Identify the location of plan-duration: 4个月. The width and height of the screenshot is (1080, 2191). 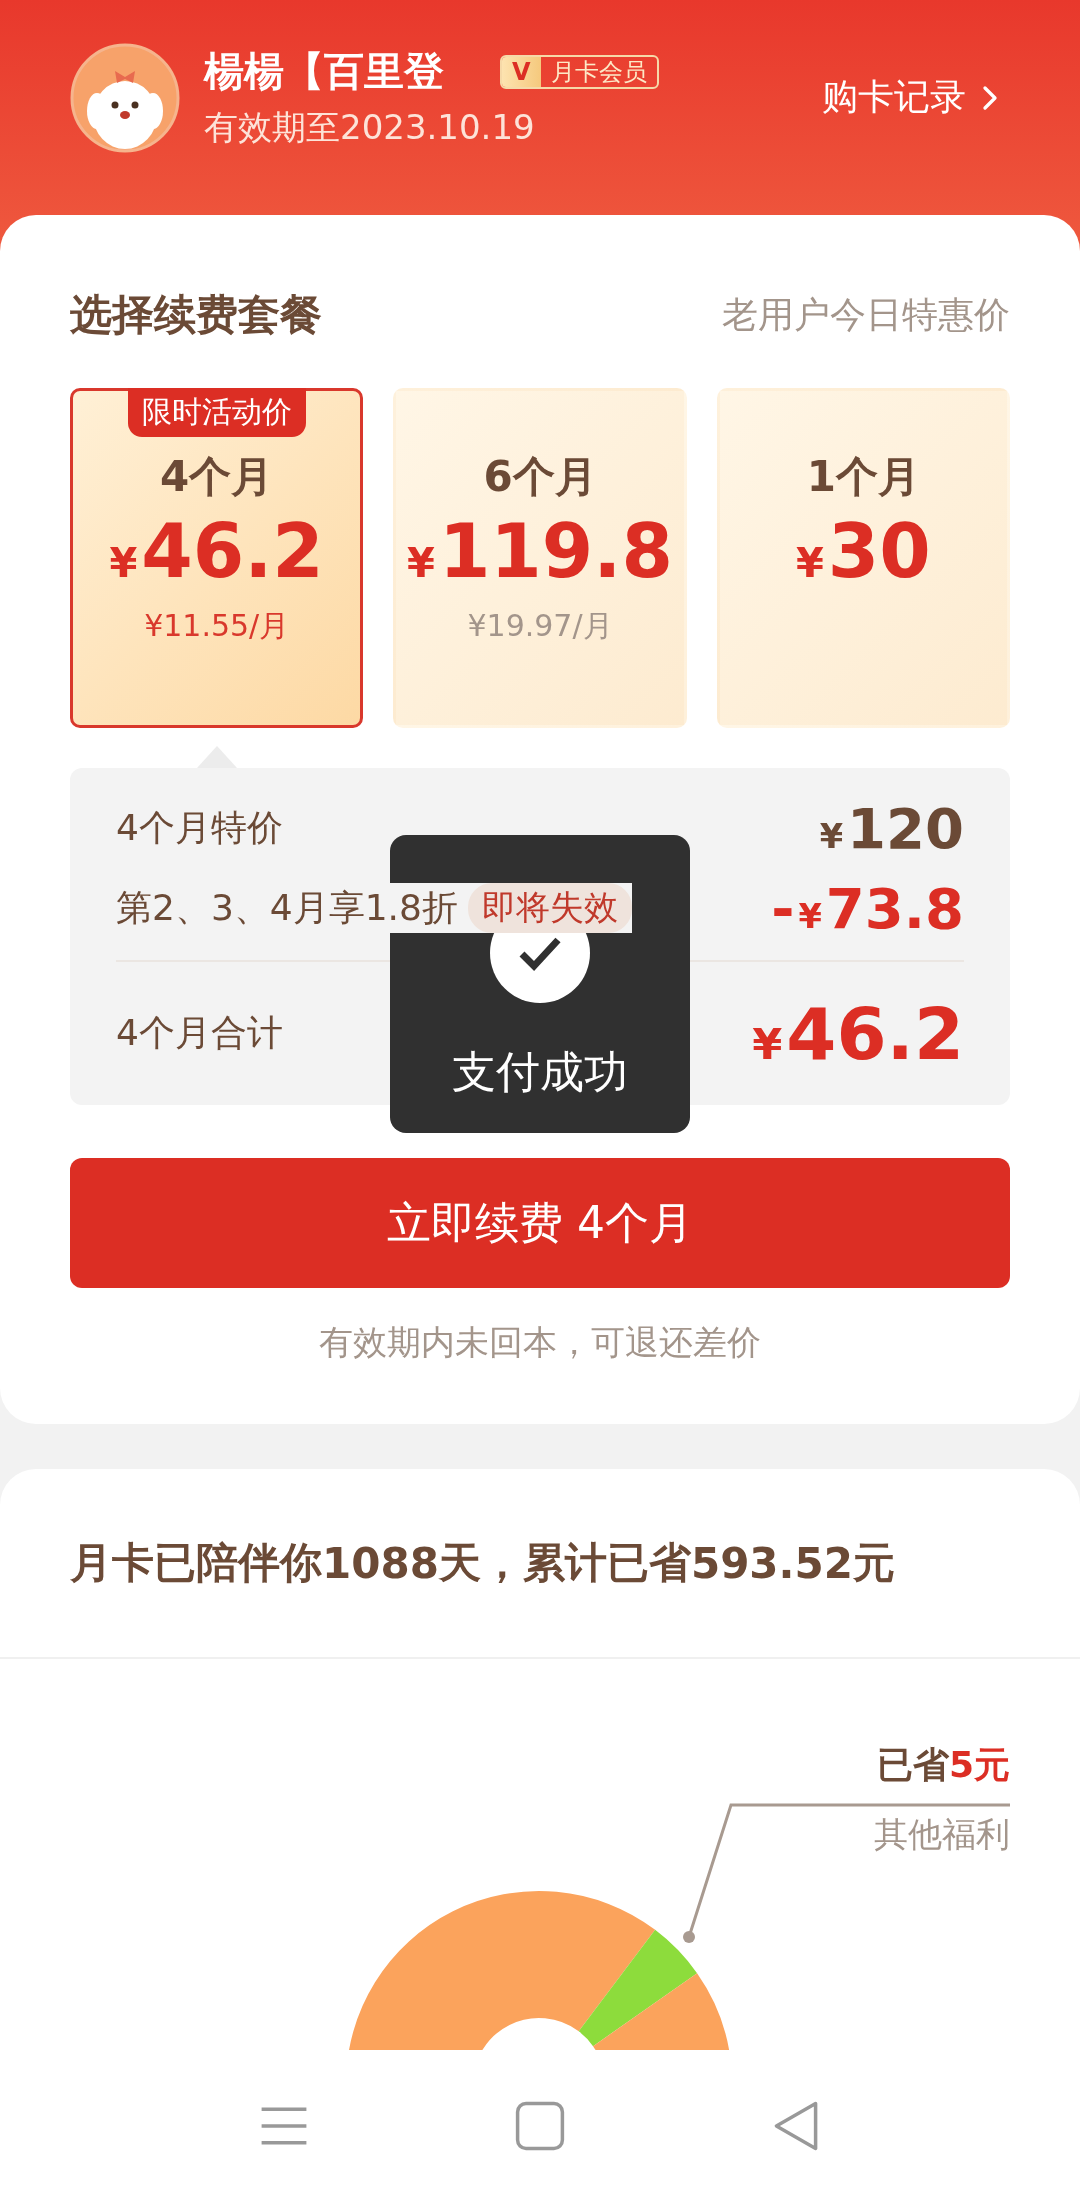
(217, 477).